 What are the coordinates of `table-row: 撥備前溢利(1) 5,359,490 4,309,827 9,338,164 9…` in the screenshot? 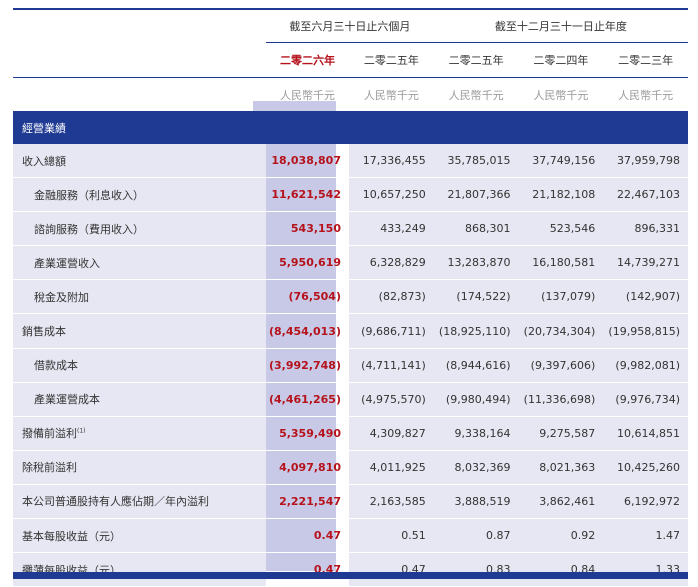 It's located at (350, 433).